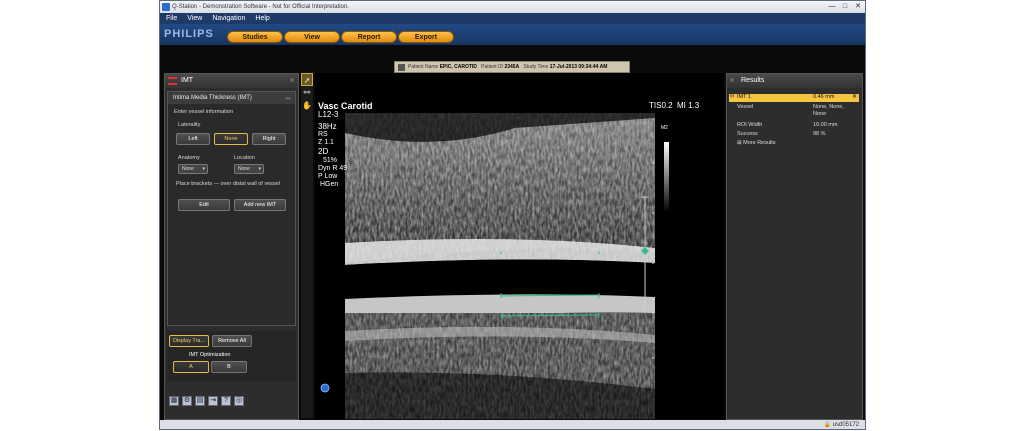 The width and height of the screenshot is (1024, 431). What do you see at coordinates (231, 81) in the screenshot?
I see `imt-panel-header: IMT «` at bounding box center [231, 81].